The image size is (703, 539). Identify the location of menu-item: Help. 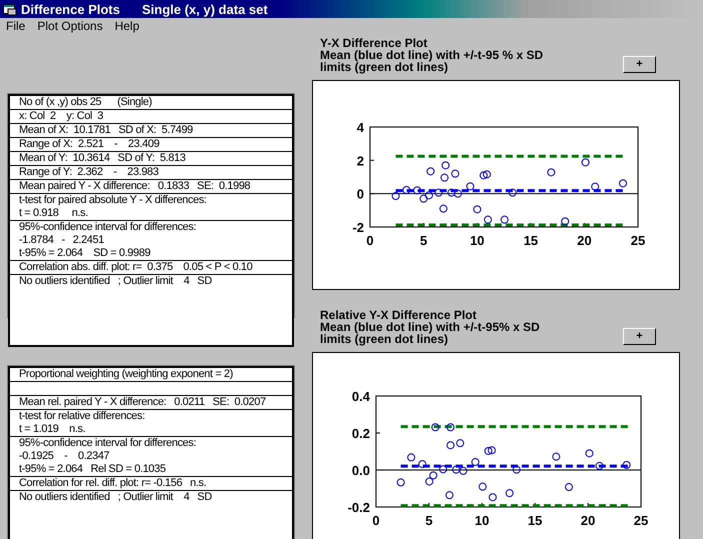
(127, 26).